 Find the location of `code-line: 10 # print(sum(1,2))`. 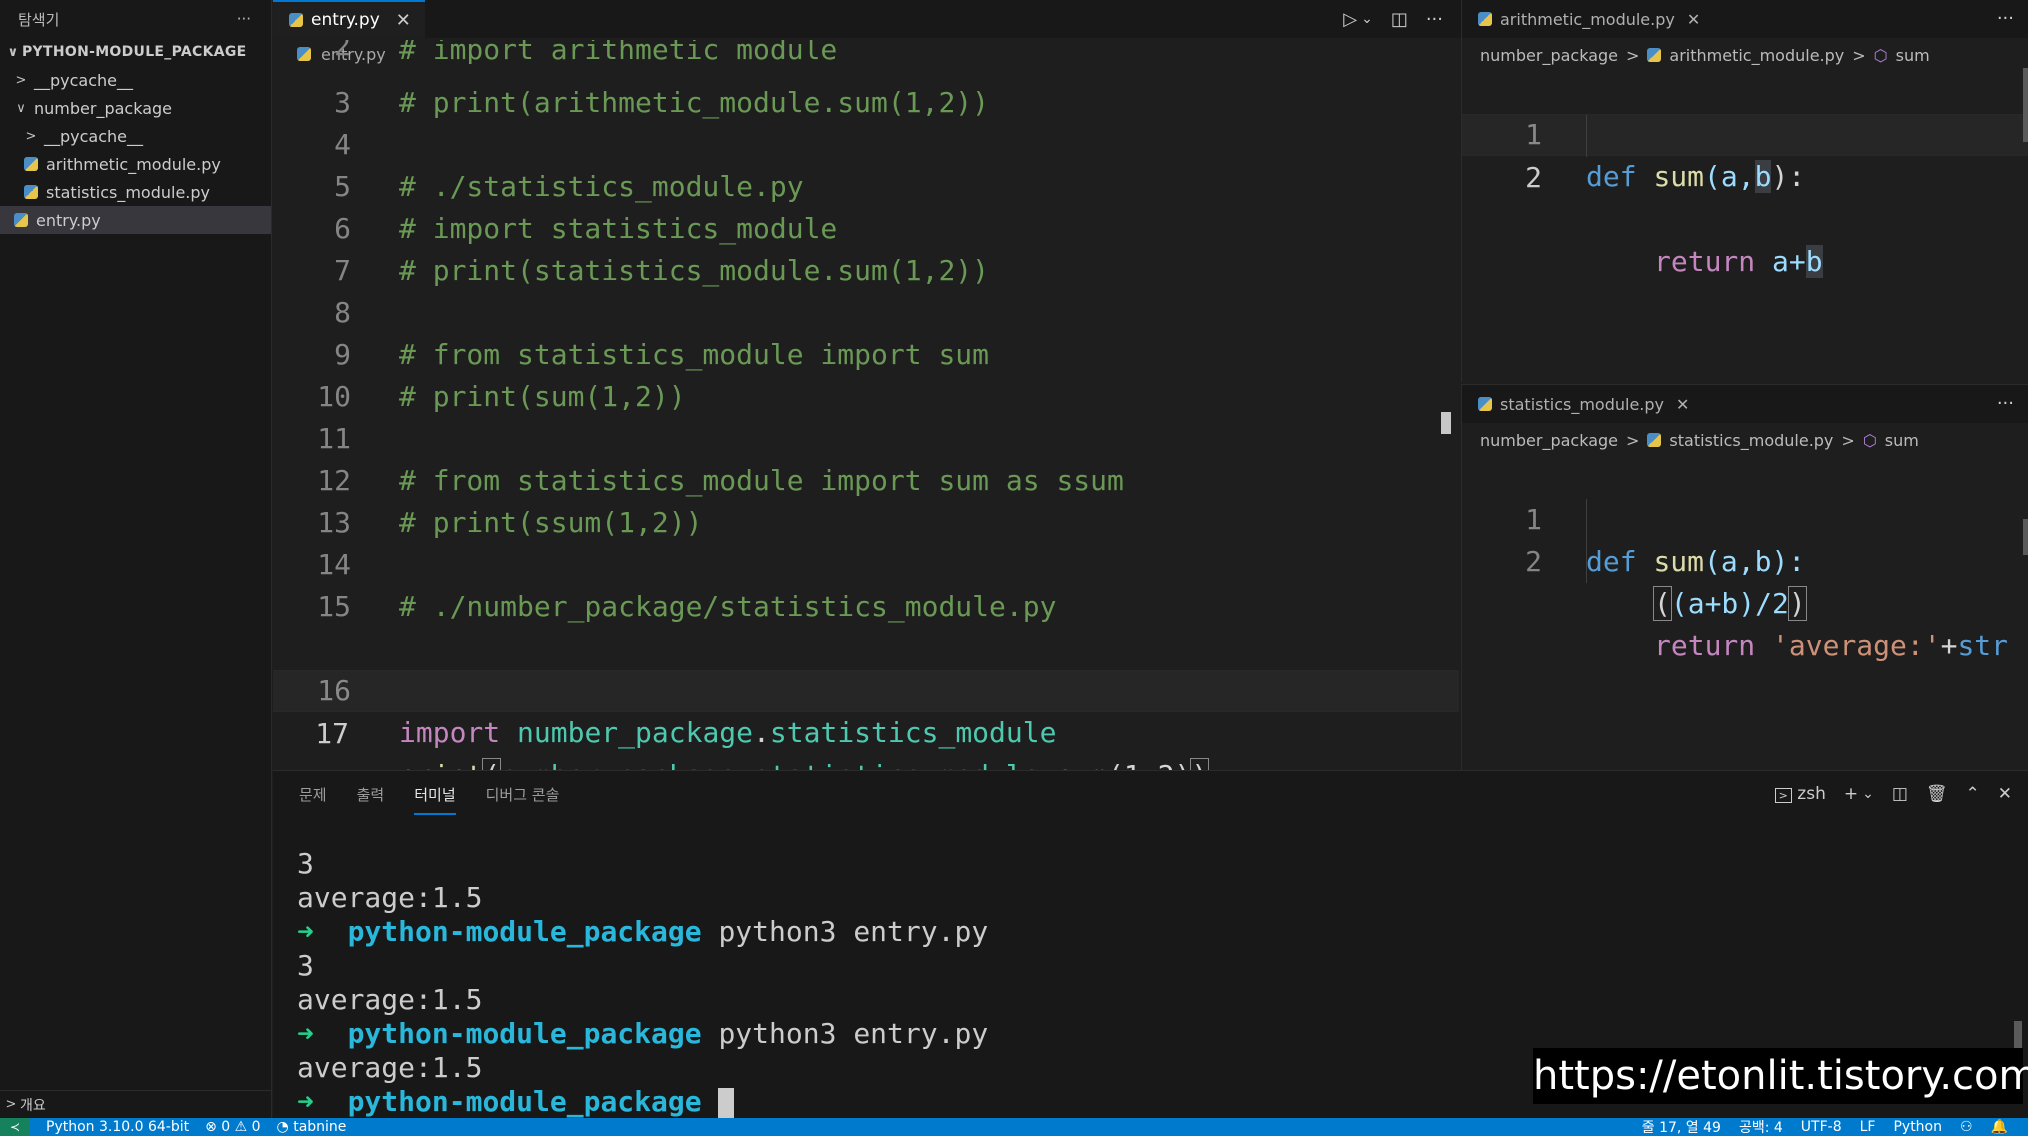

code-line: 10 # print(sum(1,2)) is located at coordinates (501, 396).